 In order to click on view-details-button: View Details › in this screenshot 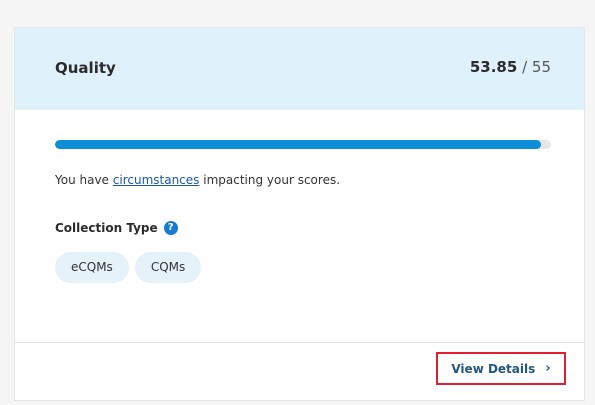, I will do `click(501, 368)`.